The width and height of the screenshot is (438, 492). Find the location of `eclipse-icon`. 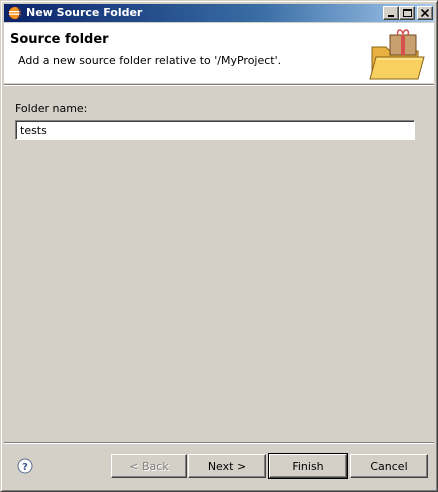

eclipse-icon is located at coordinates (15, 13).